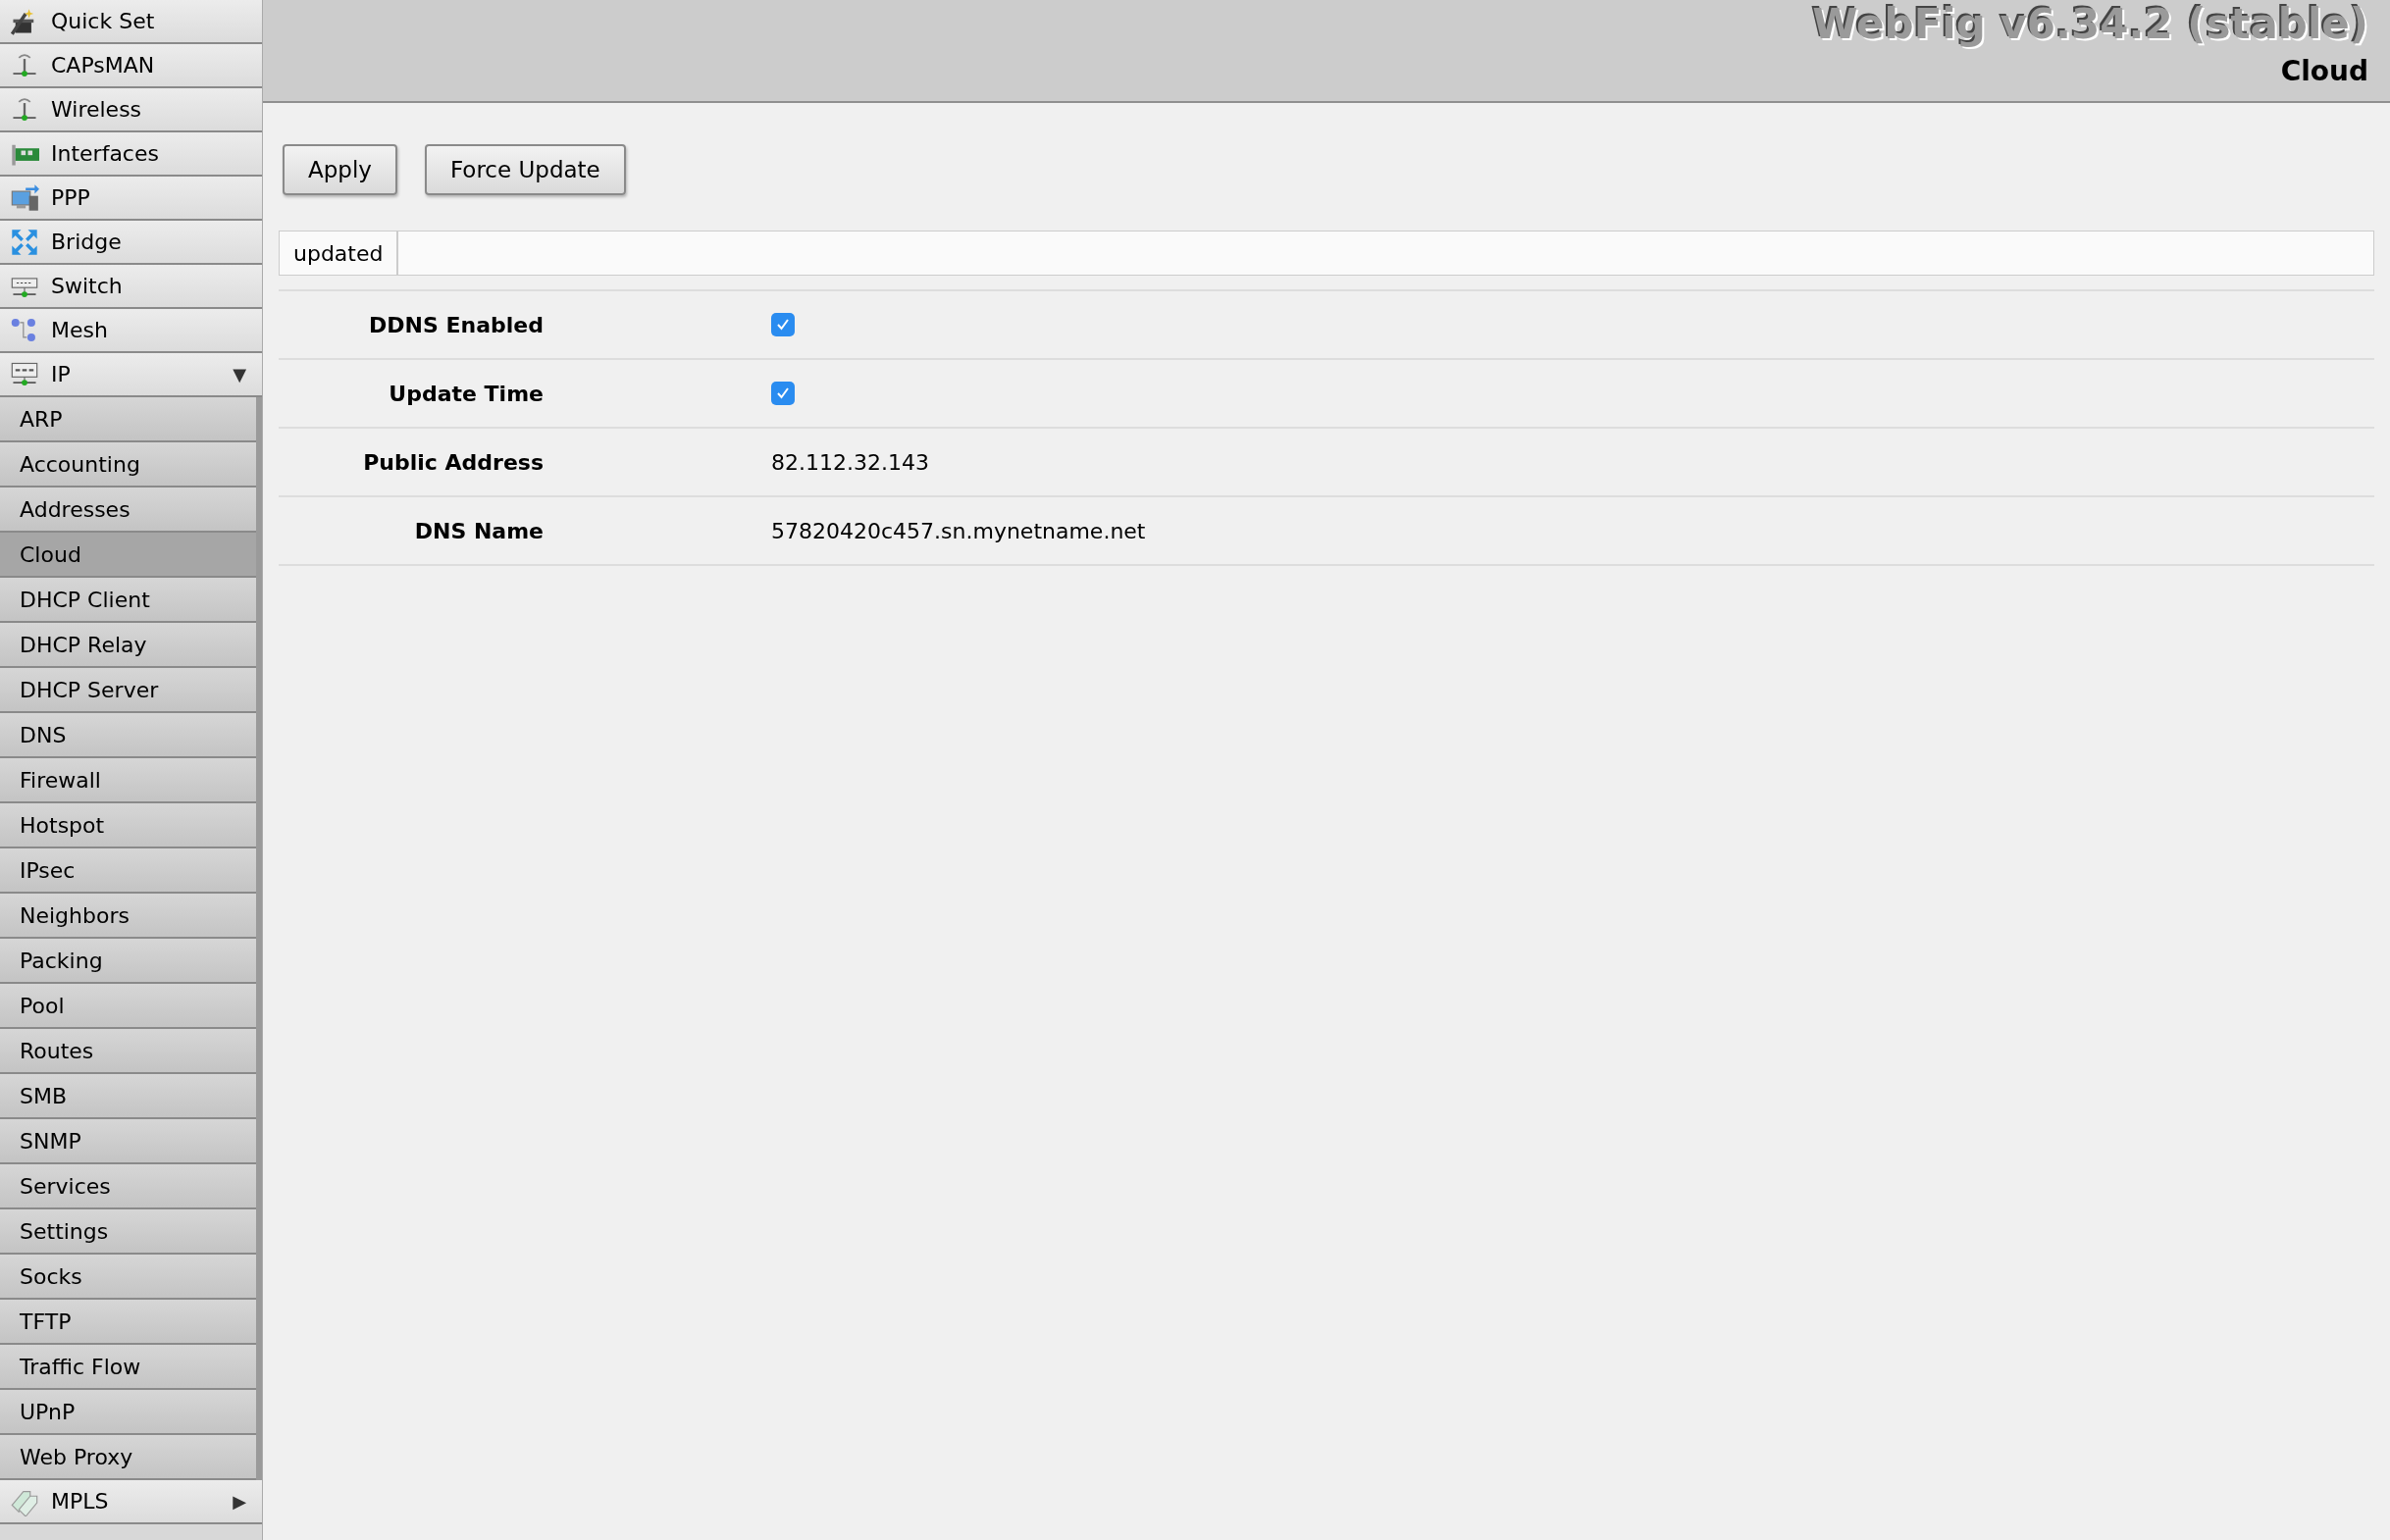 The height and width of the screenshot is (1540, 2390). What do you see at coordinates (128, 1412) in the screenshot?
I see `submenu-item: UPnP` at bounding box center [128, 1412].